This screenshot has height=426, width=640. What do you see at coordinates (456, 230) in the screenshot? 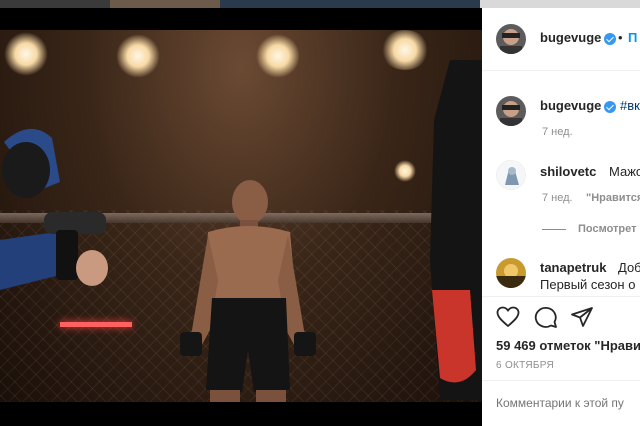
I see `corner-figure` at bounding box center [456, 230].